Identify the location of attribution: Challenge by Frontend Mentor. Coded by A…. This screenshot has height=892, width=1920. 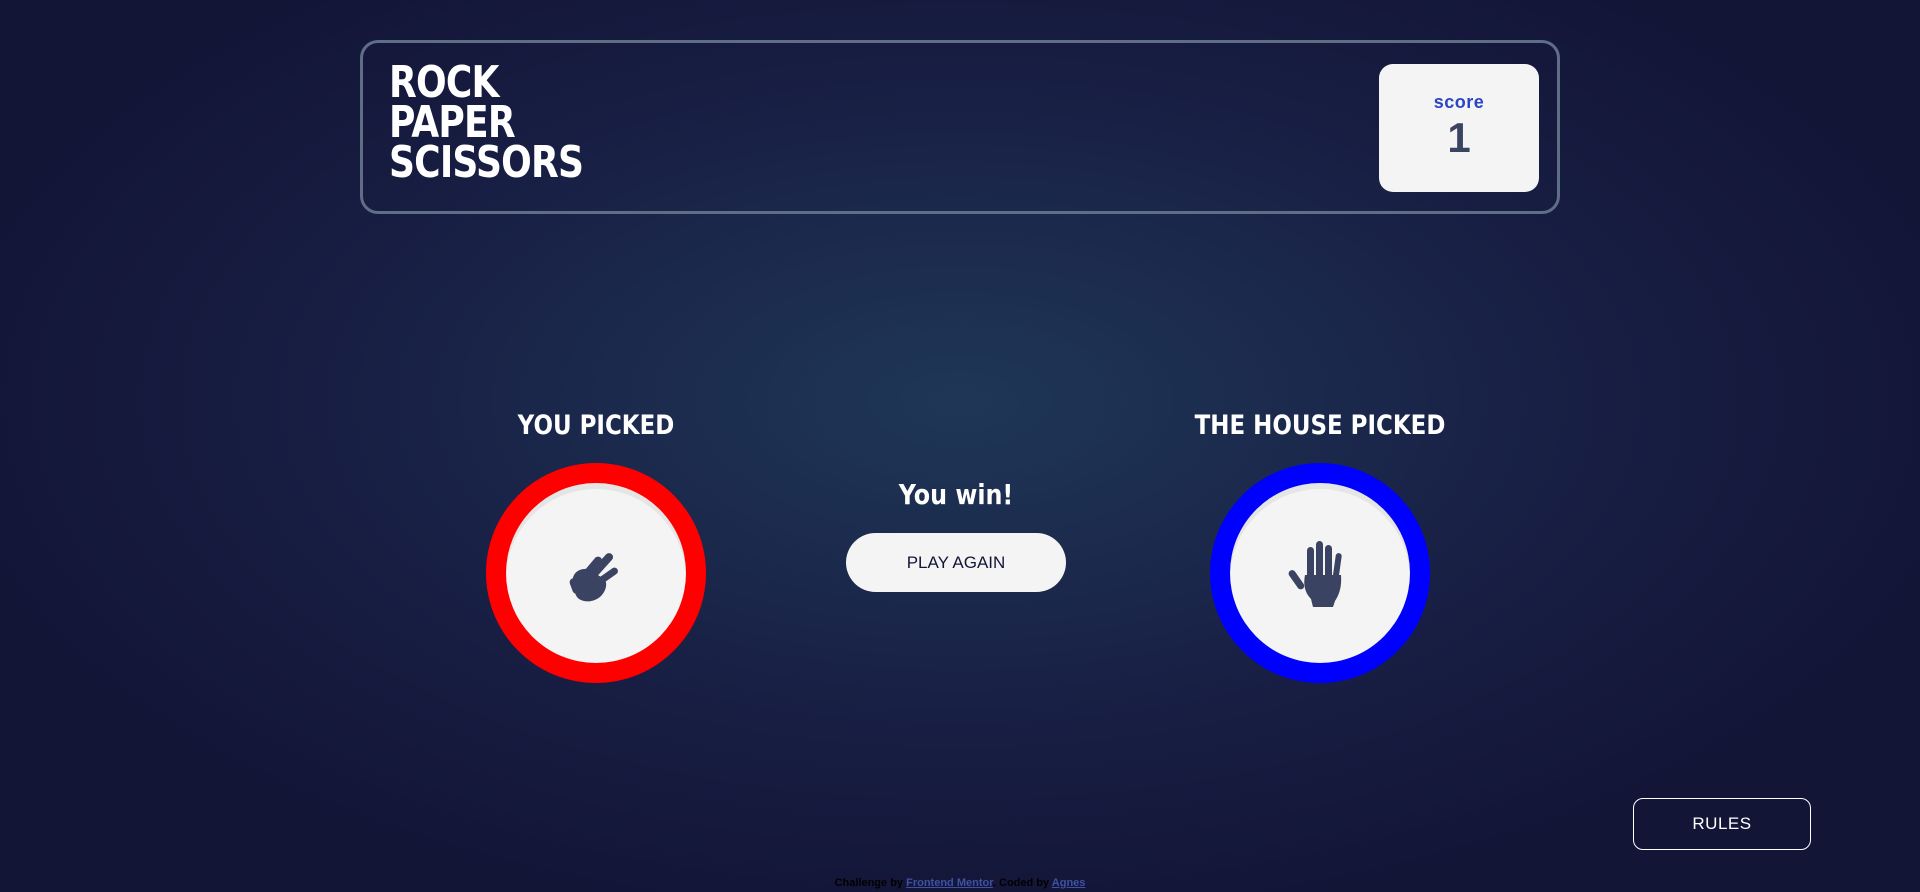
(960, 883).